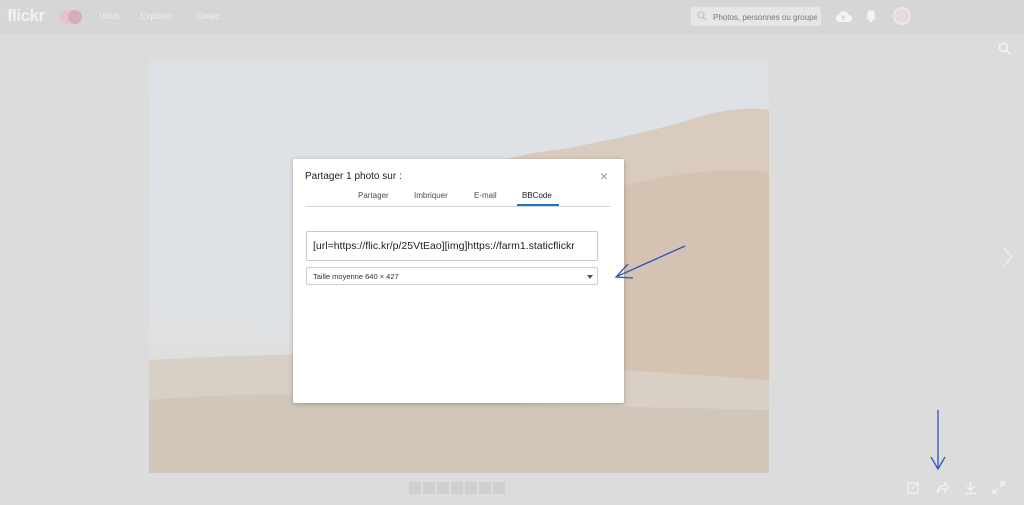 The width and height of the screenshot is (1024, 505). I want to click on cloud-upload-icon, so click(843, 16).